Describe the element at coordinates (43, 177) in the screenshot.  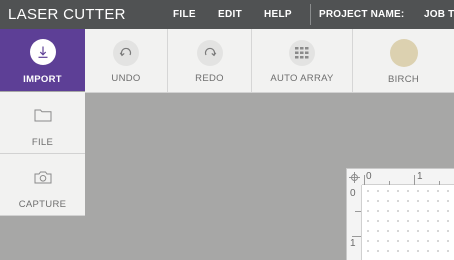
I see `camera-icon` at that location.